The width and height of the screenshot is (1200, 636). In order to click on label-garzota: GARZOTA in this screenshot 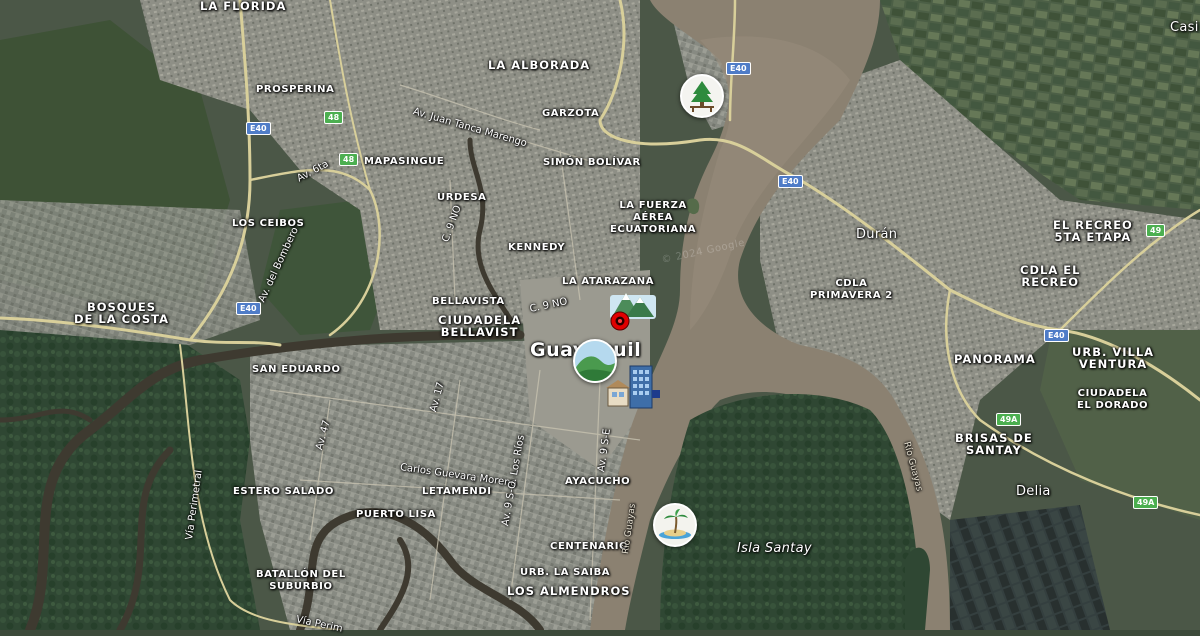, I will do `click(571, 113)`.